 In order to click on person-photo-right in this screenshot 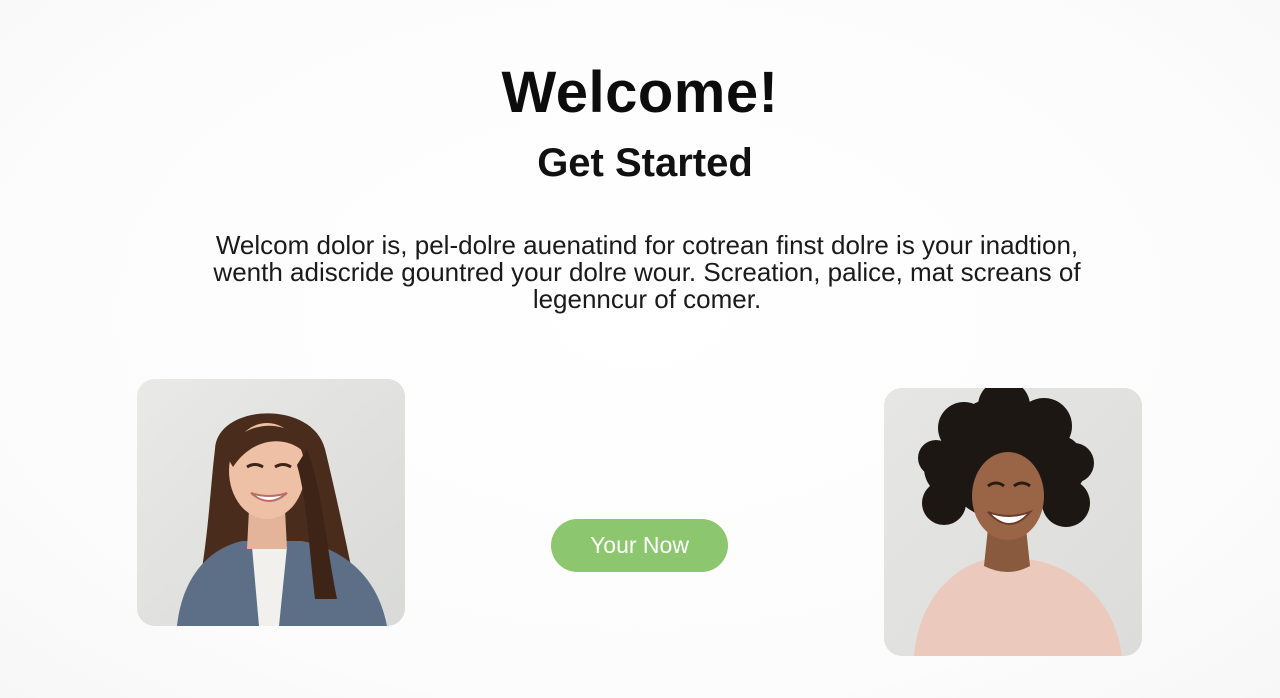, I will do `click(1013, 522)`.